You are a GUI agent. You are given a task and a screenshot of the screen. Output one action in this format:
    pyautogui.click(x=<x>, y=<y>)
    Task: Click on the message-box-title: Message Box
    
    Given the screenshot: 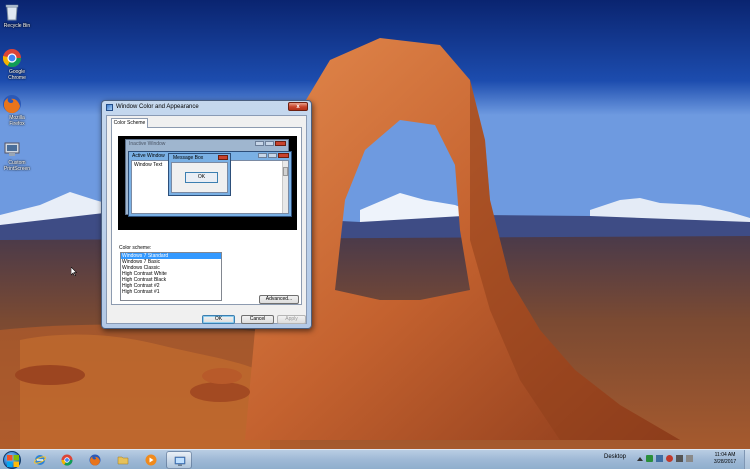 What is the action you would take?
    pyautogui.click(x=188, y=158)
    